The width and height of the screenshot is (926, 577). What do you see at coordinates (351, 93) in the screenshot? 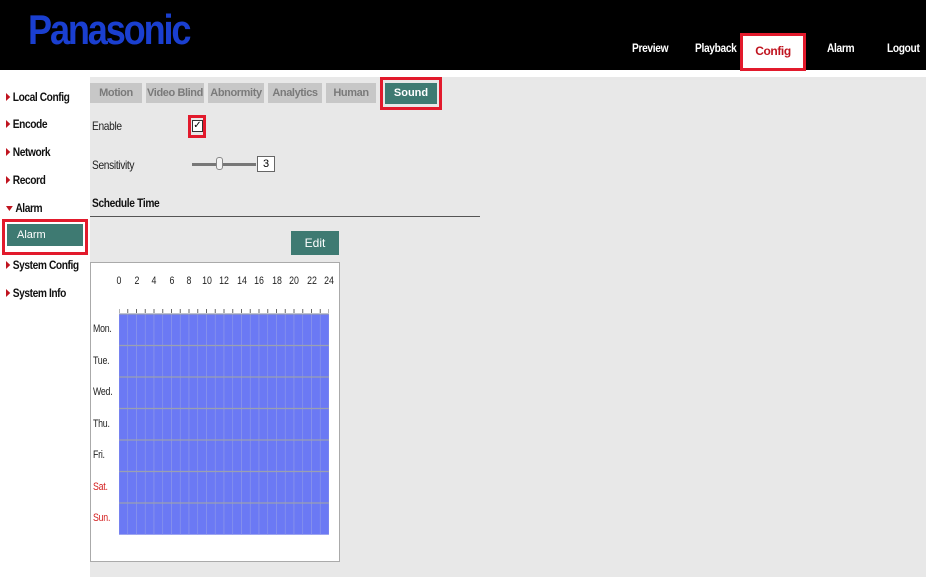
I see `tab-human: Human` at bounding box center [351, 93].